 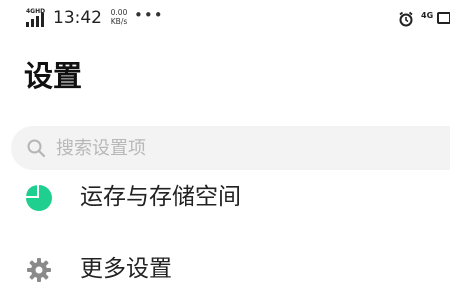 I want to click on search-input, so click(x=246, y=148).